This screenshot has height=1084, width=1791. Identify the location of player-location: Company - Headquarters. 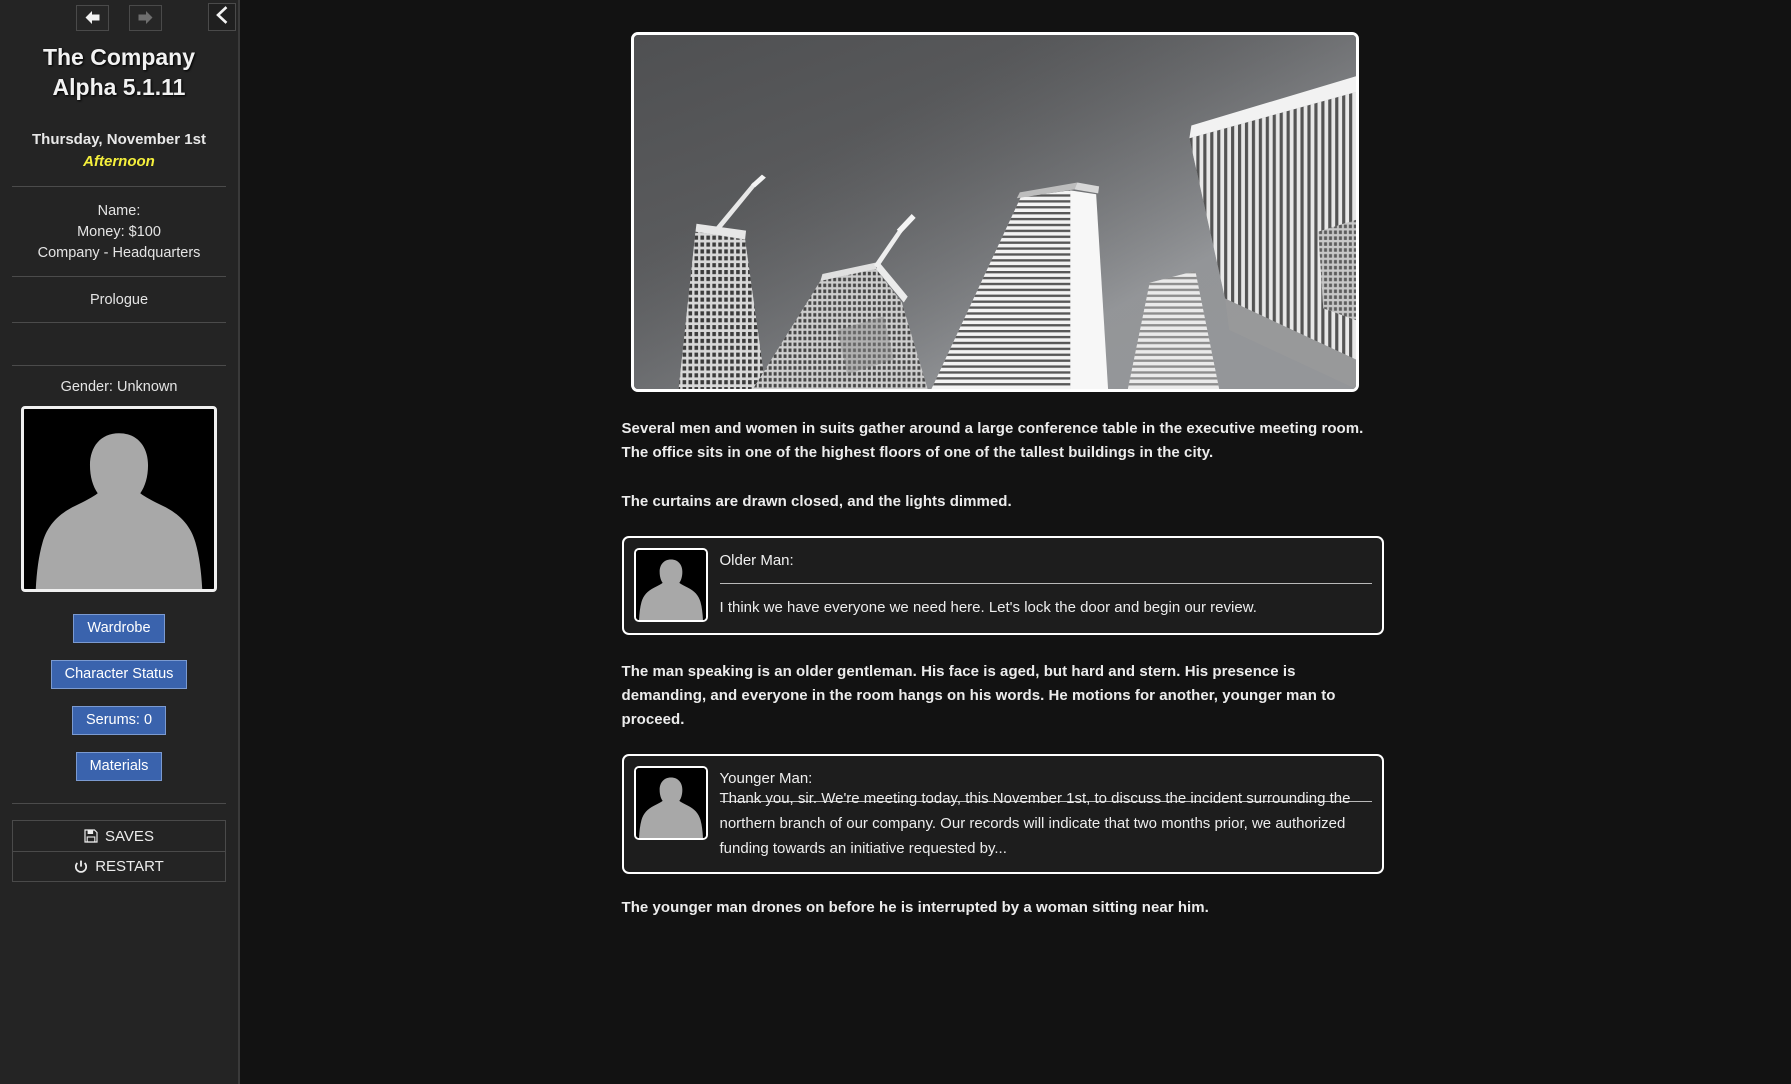
(119, 253).